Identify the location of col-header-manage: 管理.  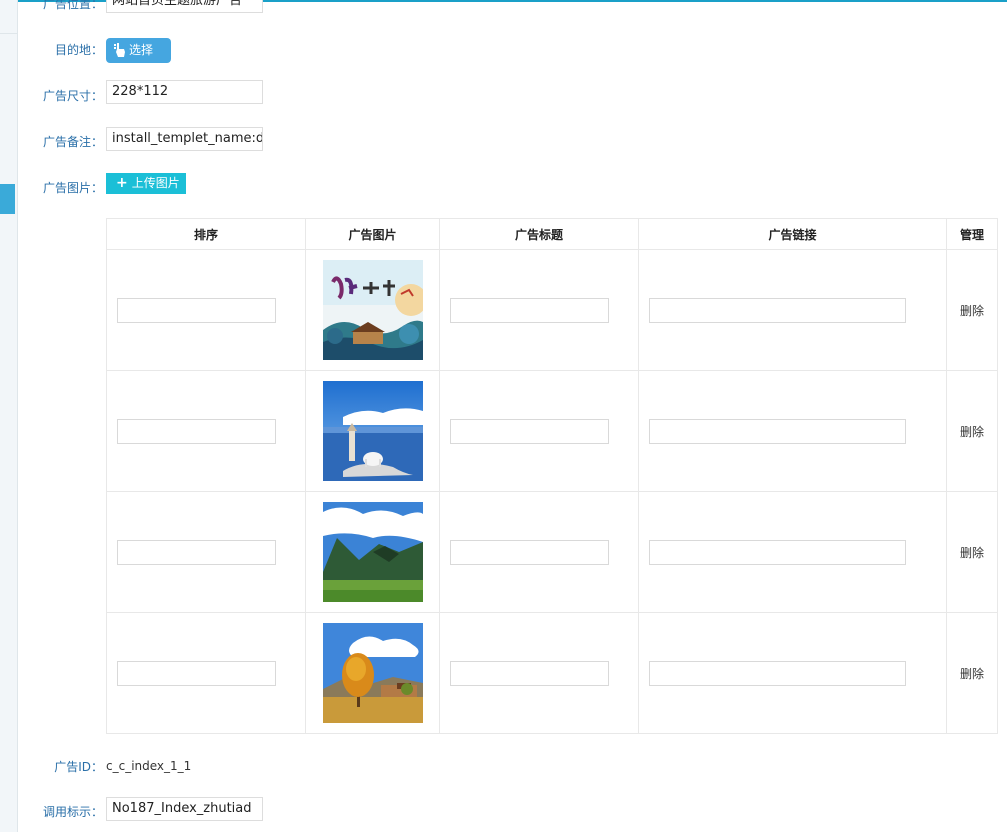
(972, 234).